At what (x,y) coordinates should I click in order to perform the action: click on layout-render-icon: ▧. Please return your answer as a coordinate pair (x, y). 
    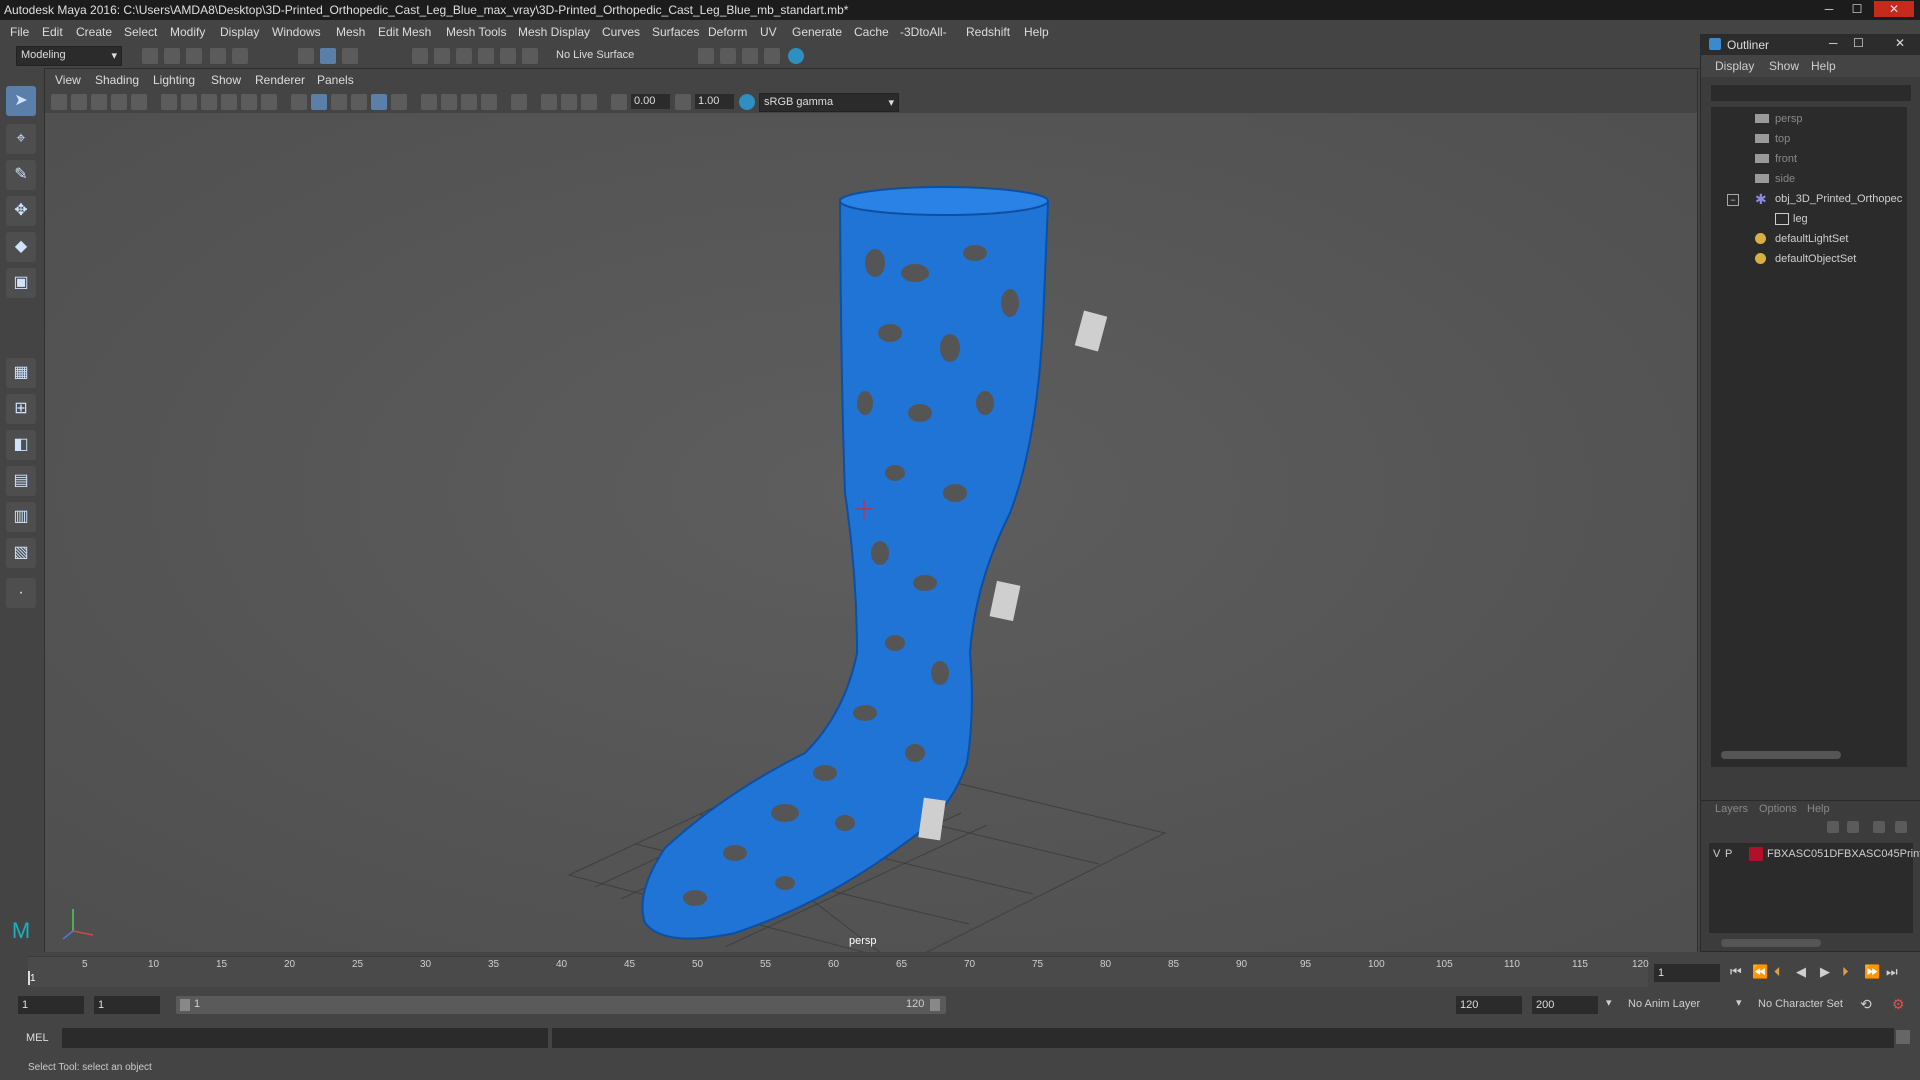
    Looking at the image, I should click on (21, 553).